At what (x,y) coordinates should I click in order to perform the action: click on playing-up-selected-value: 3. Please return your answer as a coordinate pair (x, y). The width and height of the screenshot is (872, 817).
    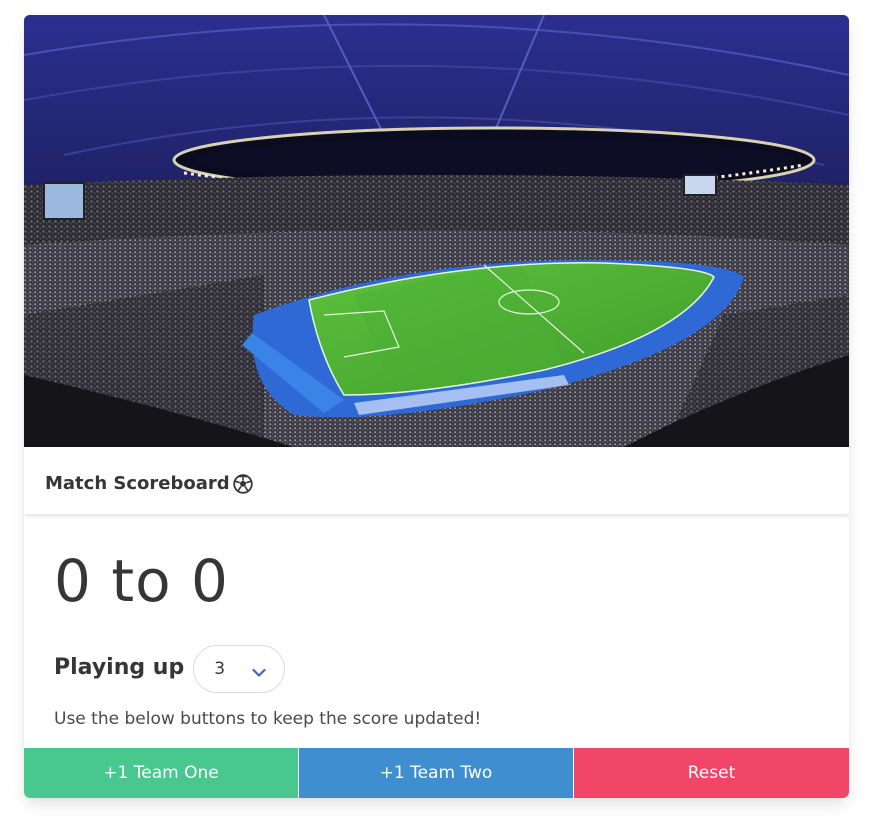
    Looking at the image, I should click on (220, 668).